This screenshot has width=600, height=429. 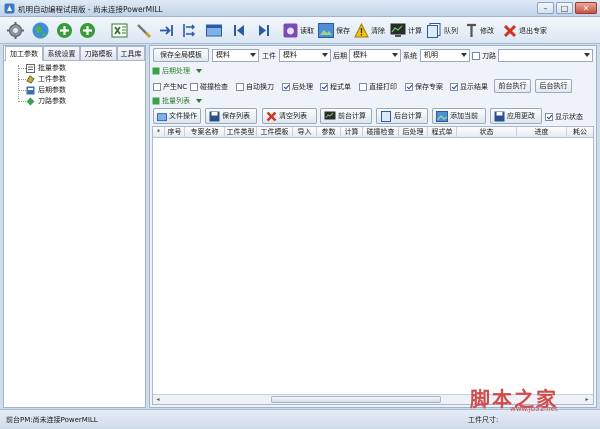 I want to click on show-status-checkbox: 显示状态, so click(x=564, y=116).